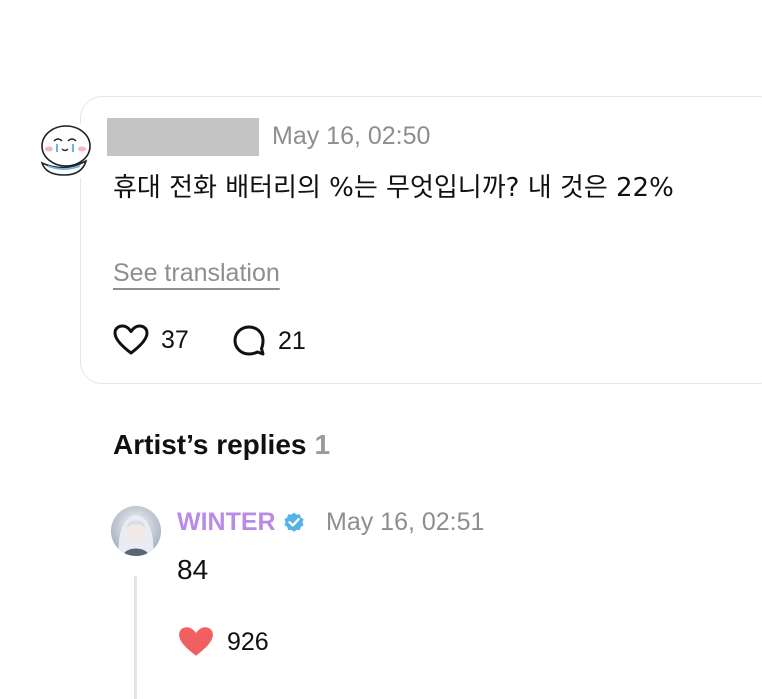 The height and width of the screenshot is (699, 762). What do you see at coordinates (131, 339) in the screenshot?
I see `heart-outline-icon` at bounding box center [131, 339].